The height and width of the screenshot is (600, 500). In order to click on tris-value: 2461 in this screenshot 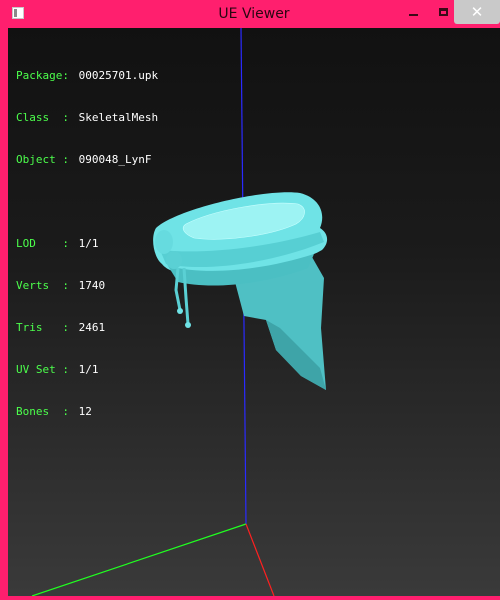, I will do `click(92, 327)`.